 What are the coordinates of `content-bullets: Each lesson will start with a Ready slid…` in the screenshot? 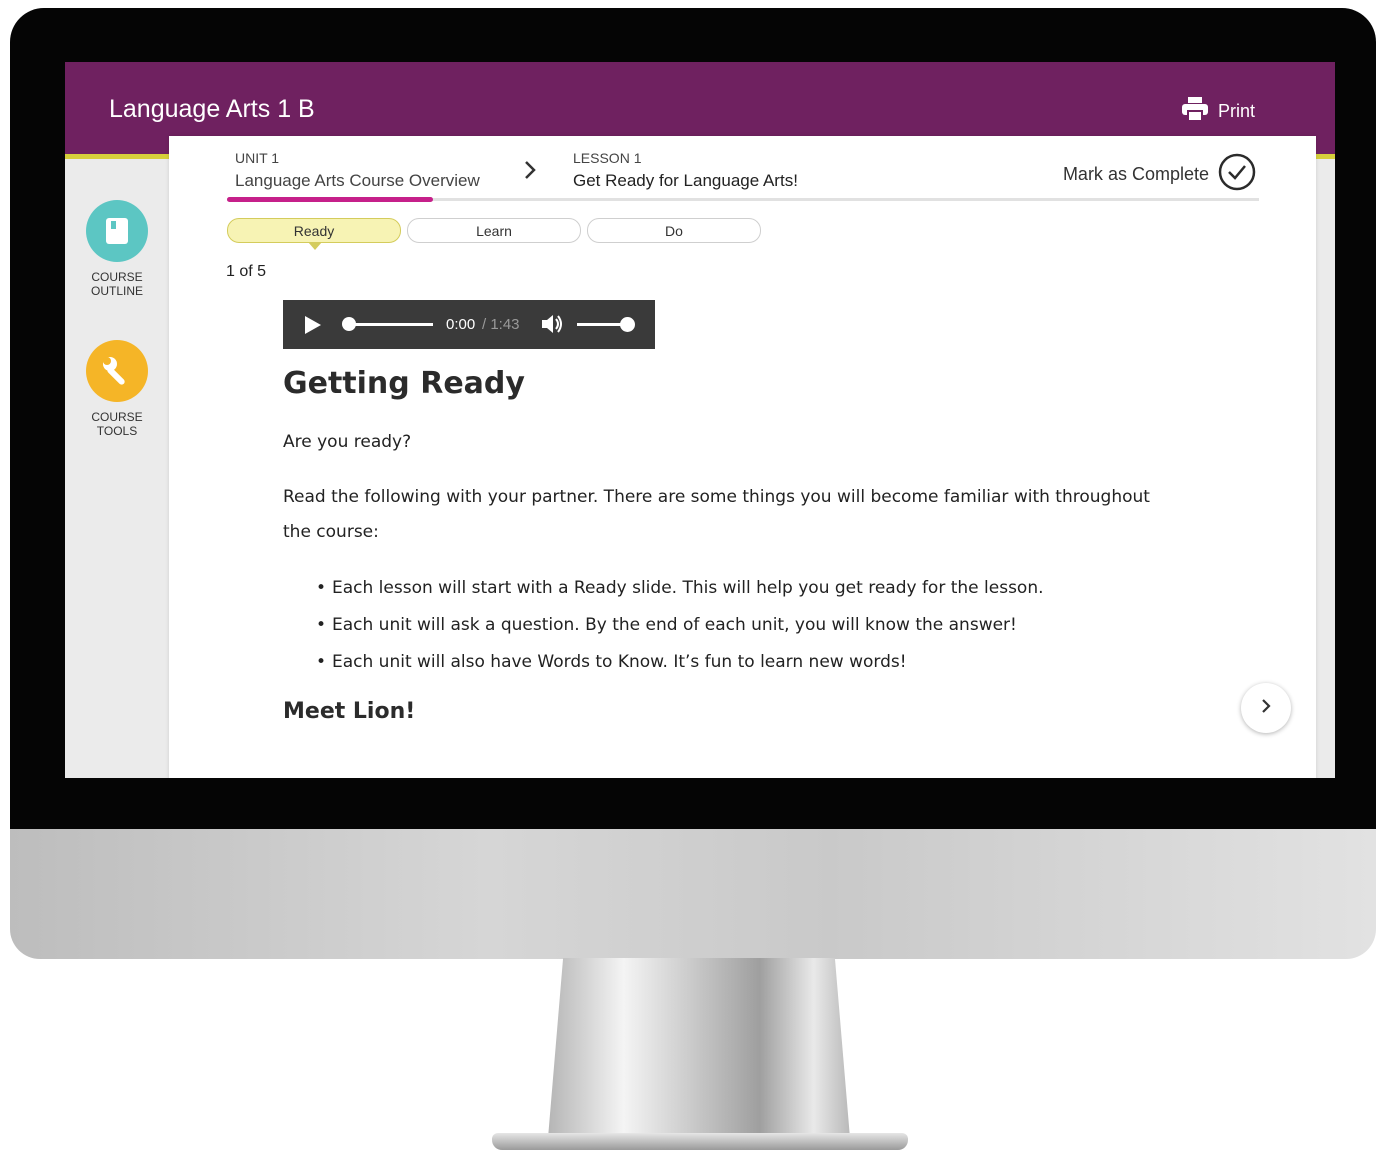 It's located at (718, 625).